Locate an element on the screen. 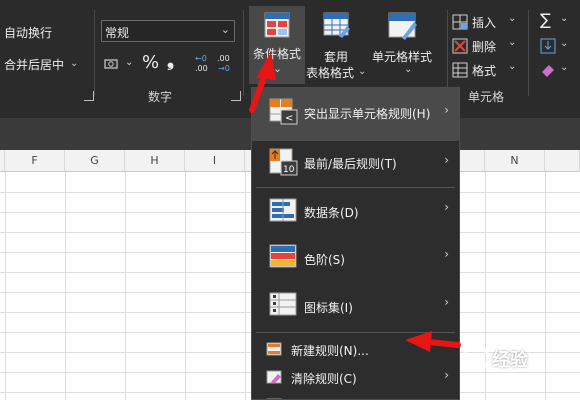 Image resolution: width=580 pixels, height=400 pixels. watermark: 经验 is located at coordinates (516, 369).